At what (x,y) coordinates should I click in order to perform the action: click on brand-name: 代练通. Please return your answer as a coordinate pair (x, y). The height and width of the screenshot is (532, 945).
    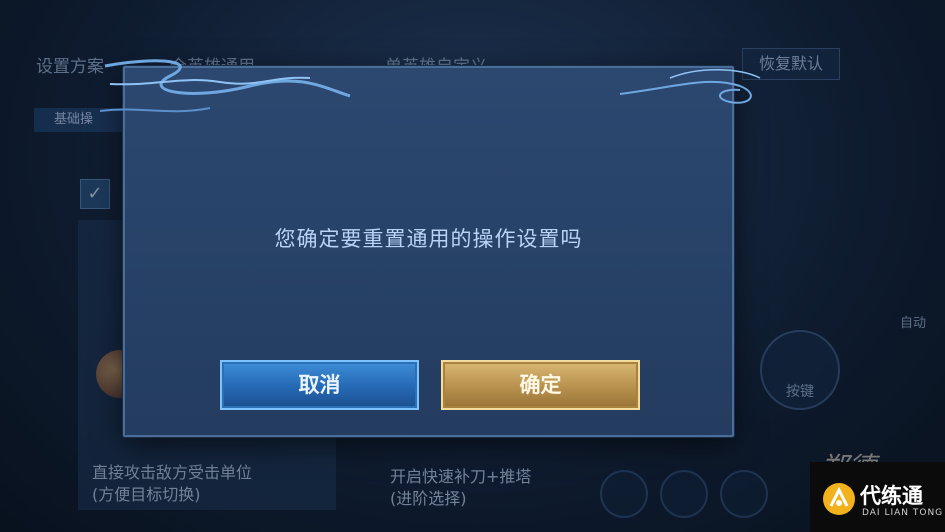
    Looking at the image, I should click on (891, 496).